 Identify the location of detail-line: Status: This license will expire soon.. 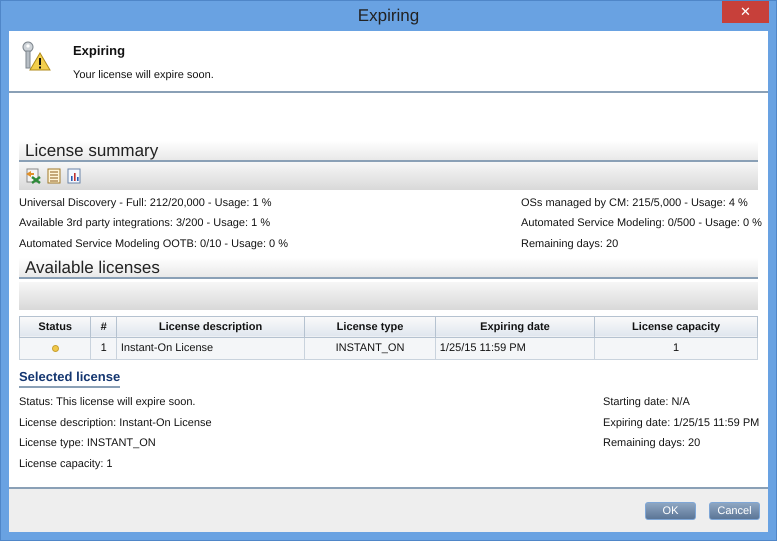
(107, 402).